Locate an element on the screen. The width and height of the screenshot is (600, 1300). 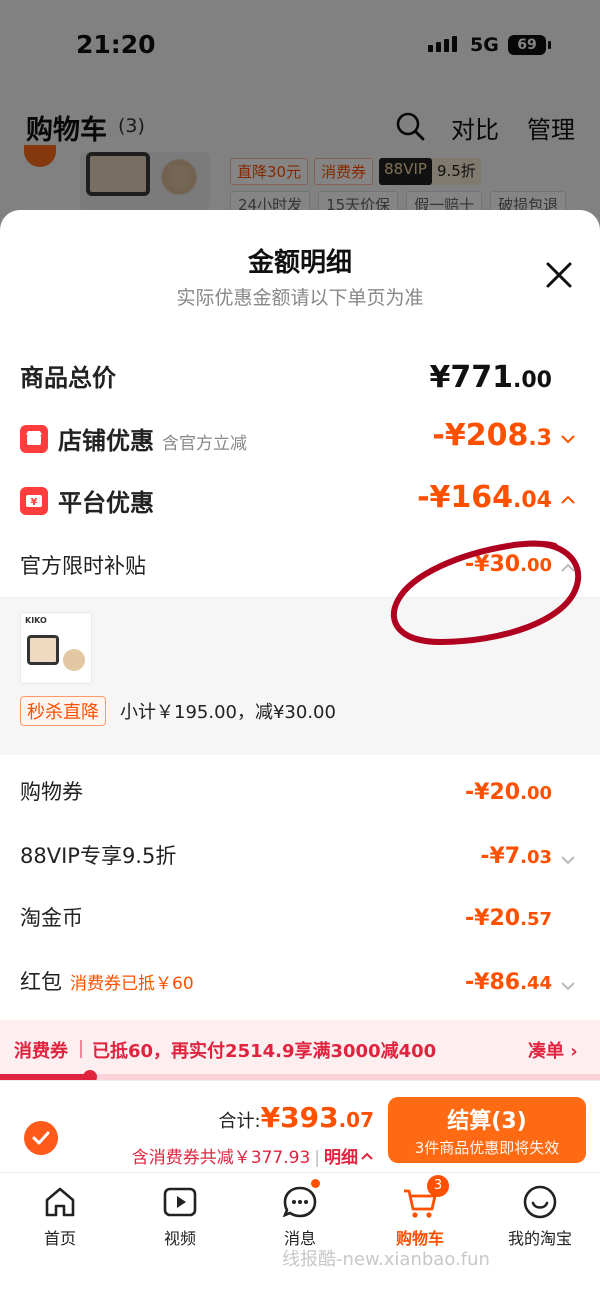
total-amount-decimal: .07 is located at coordinates (356, 1120).